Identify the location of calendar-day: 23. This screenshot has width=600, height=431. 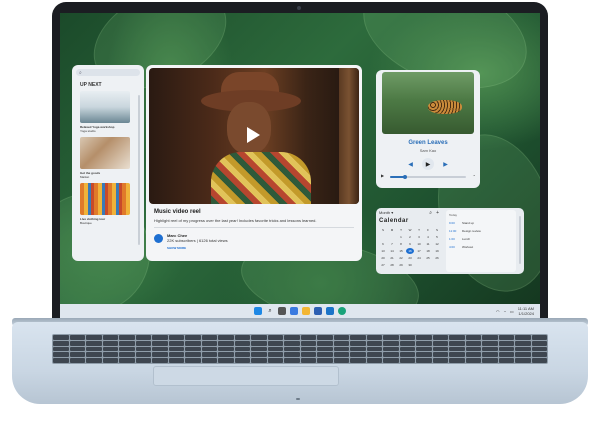
(410, 258).